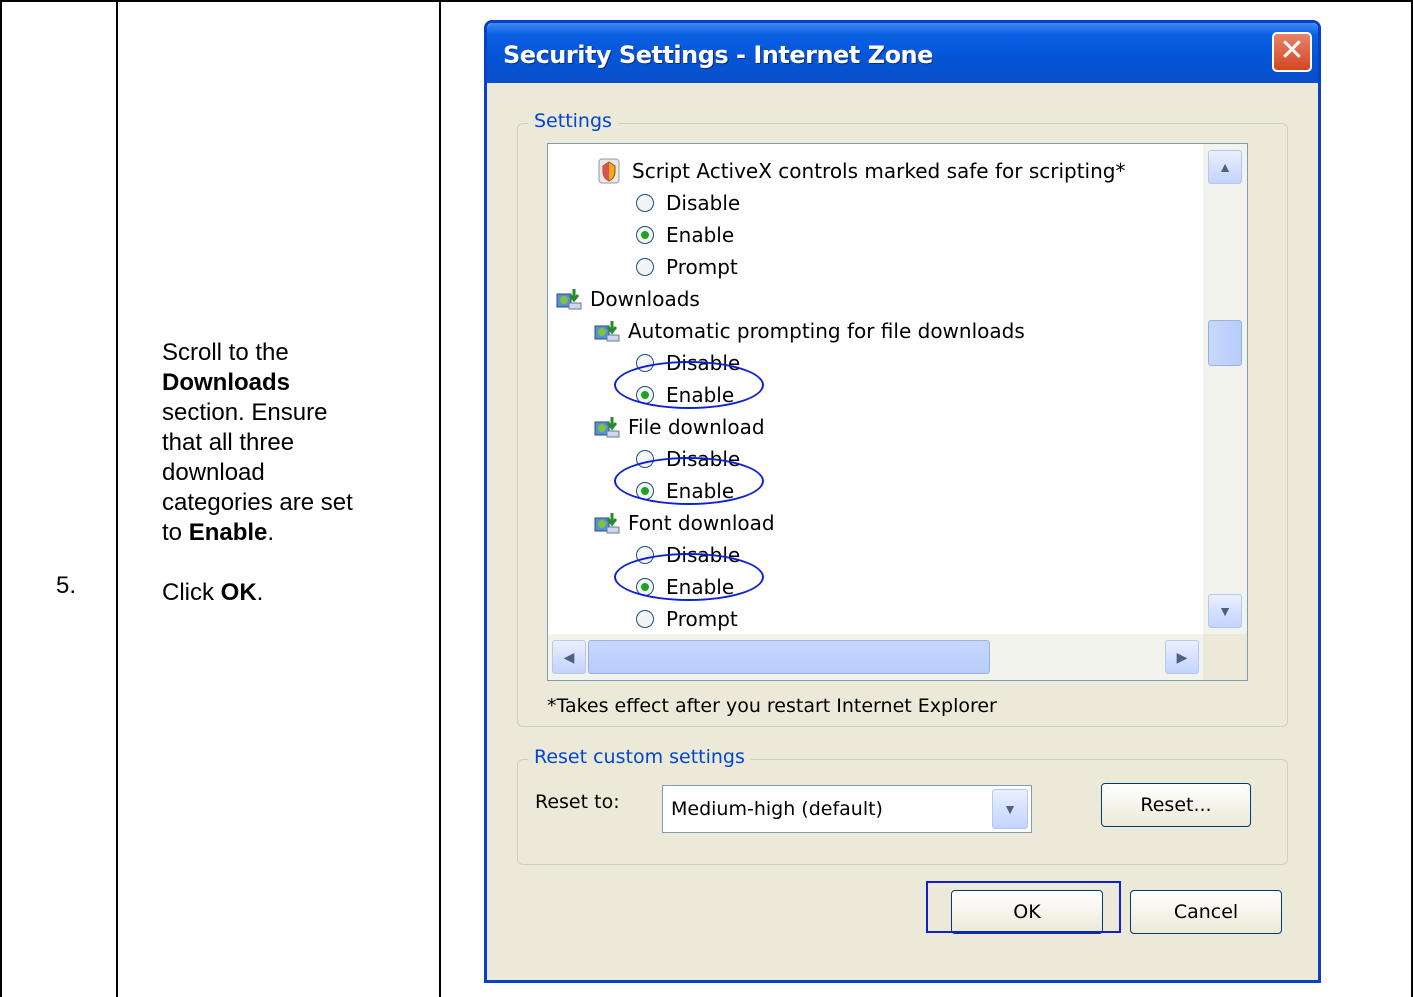 The height and width of the screenshot is (997, 1413). I want to click on vertical-scroll-thumb, so click(1225, 343).